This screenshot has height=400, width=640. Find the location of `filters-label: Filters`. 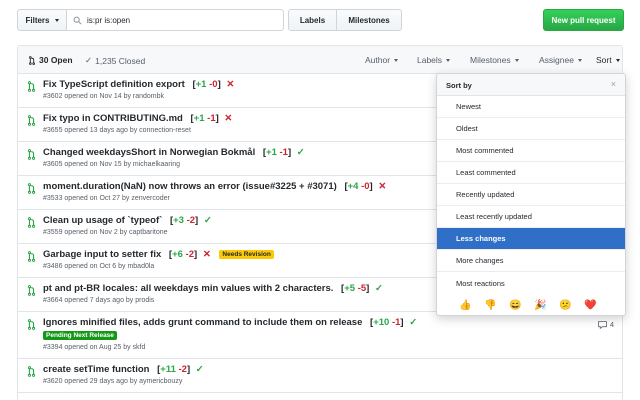

filters-label: Filters is located at coordinates (37, 20).